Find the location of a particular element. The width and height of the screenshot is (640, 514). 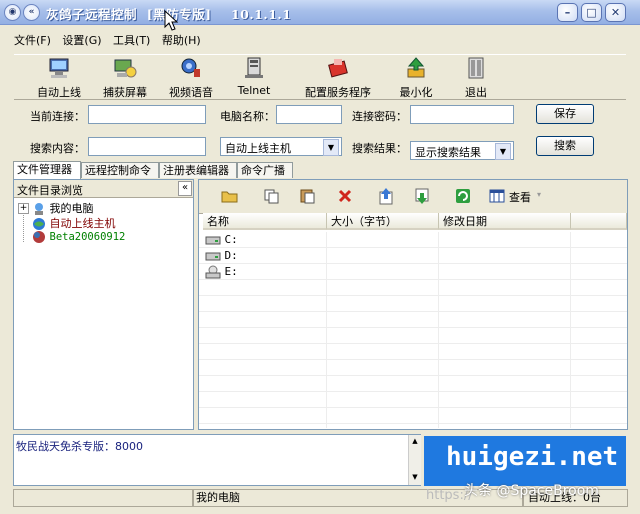

current-connection-field is located at coordinates (147, 114).